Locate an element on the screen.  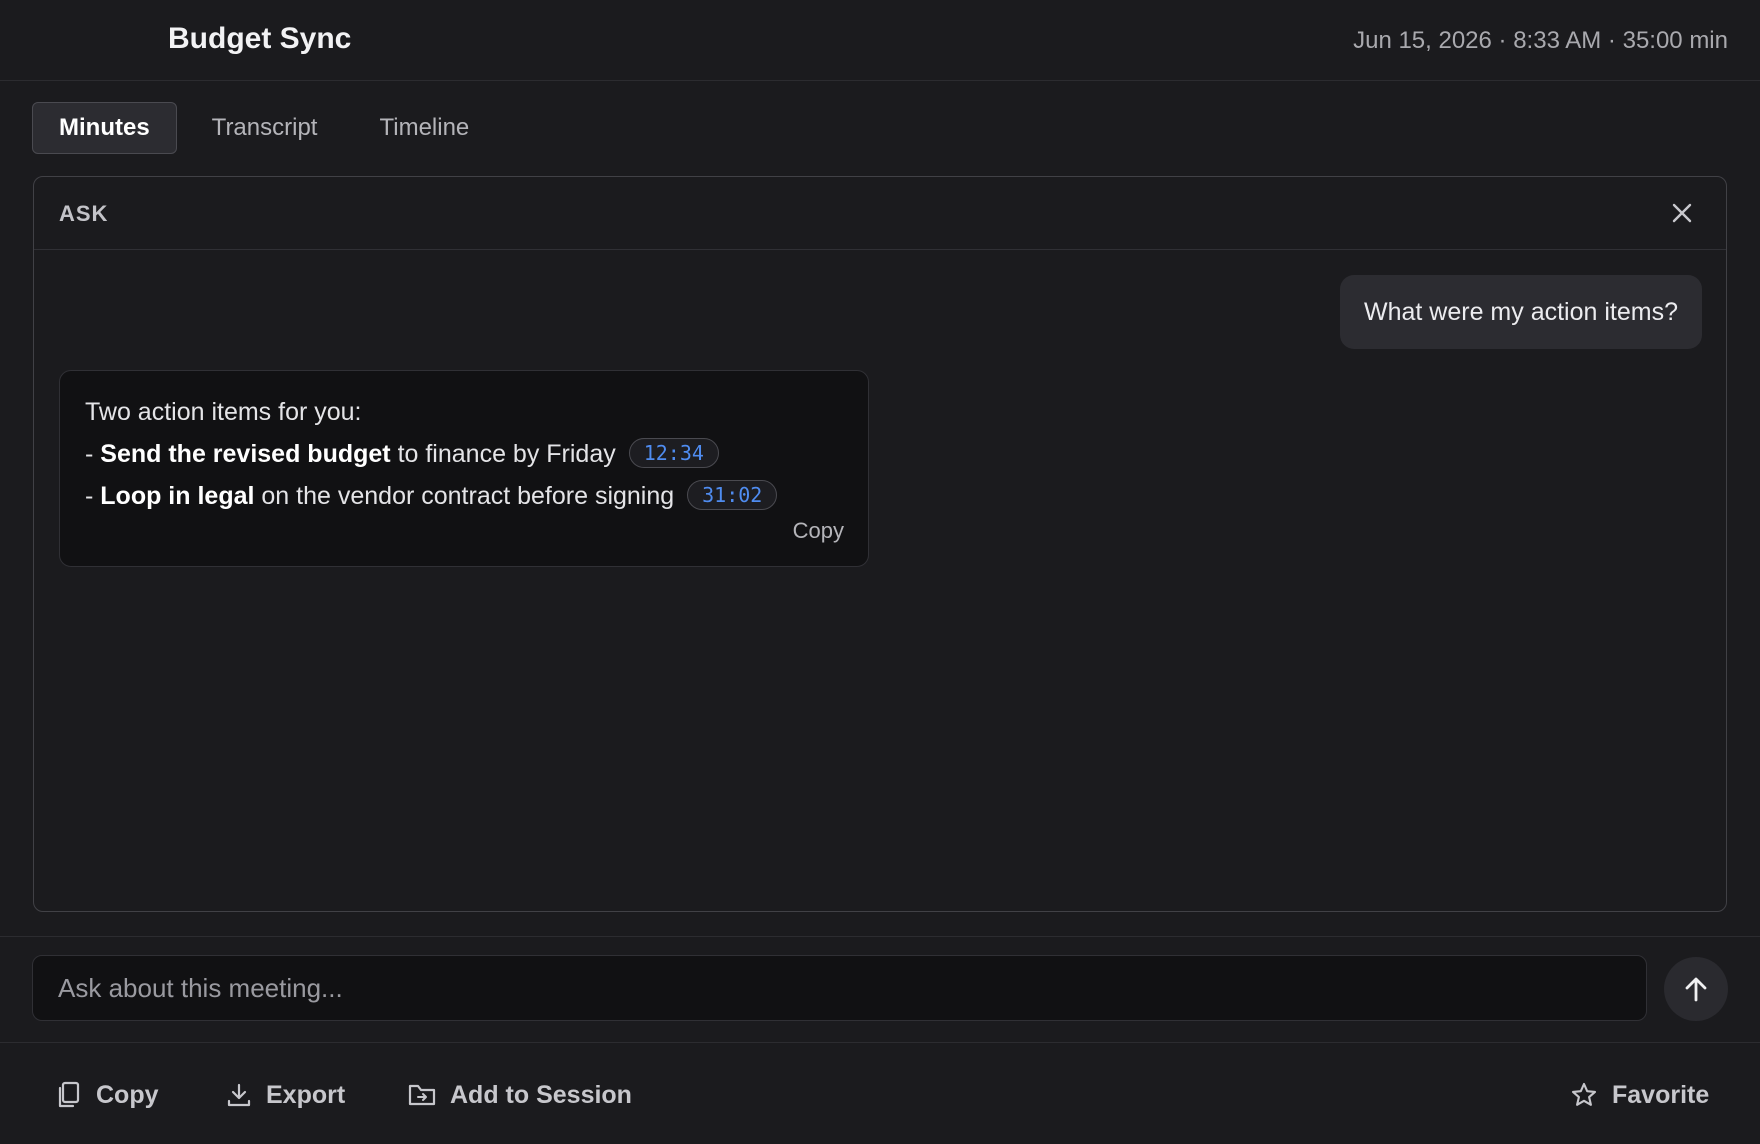
meeting-title: Budget Sync is located at coordinates (260, 38).